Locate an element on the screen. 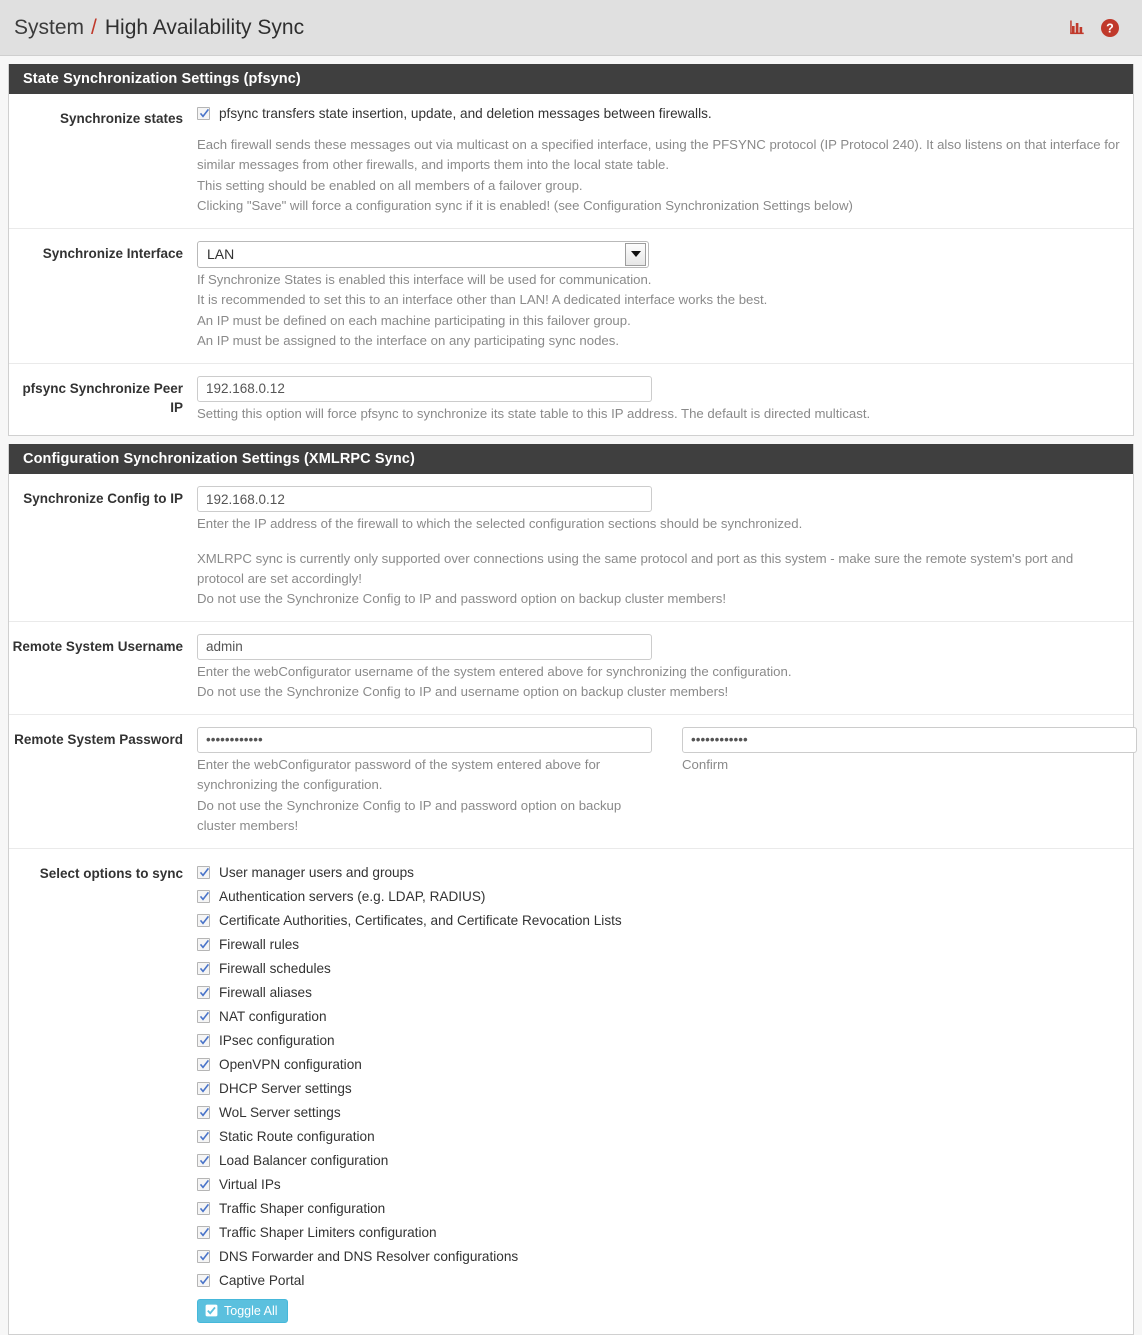 This screenshot has width=1142, height=1335. label-remote-password: Remote System Password is located at coordinates (98, 739).